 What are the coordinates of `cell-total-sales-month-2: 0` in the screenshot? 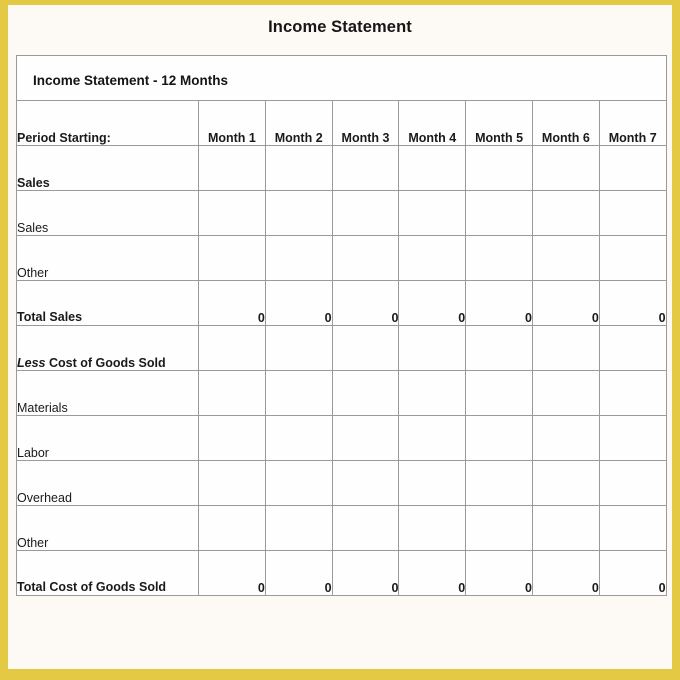 It's located at (298, 303).